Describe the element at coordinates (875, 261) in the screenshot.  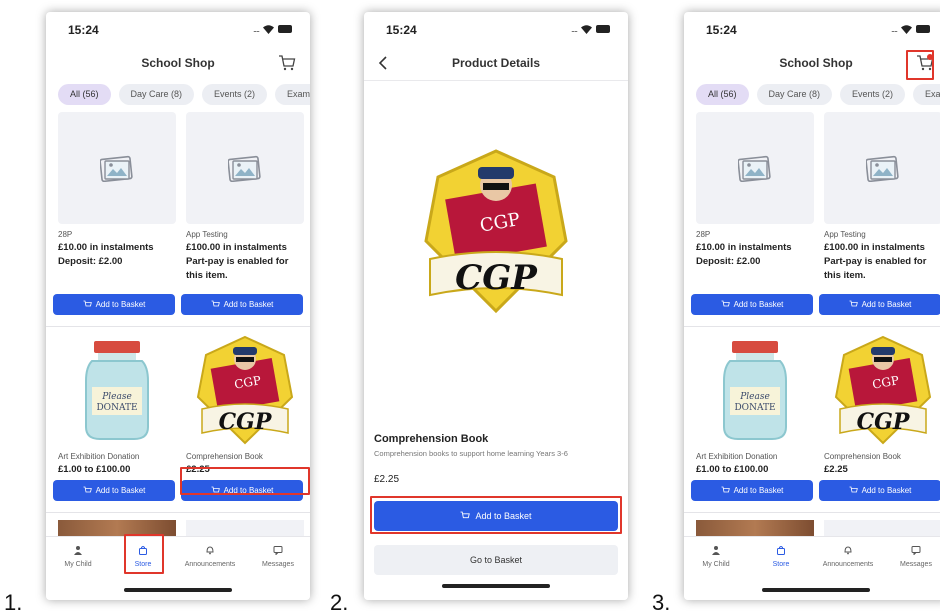
I see `product-note: Part-pay is enabled for` at that location.